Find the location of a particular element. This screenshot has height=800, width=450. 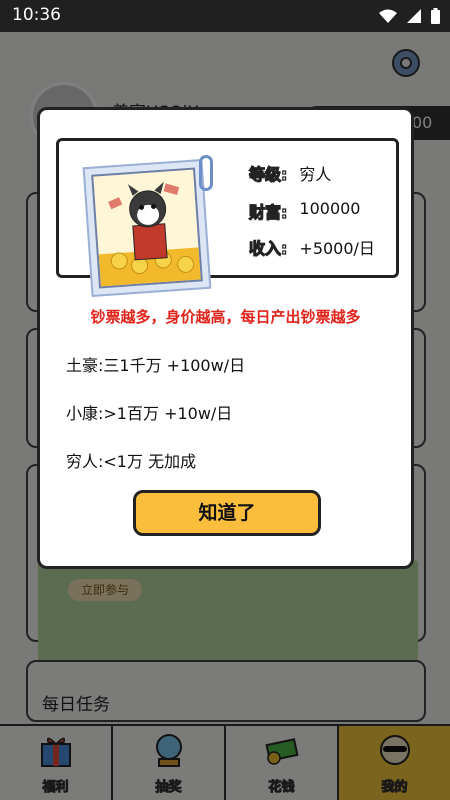

stat-wealth-value: 100000 is located at coordinates (330, 208).